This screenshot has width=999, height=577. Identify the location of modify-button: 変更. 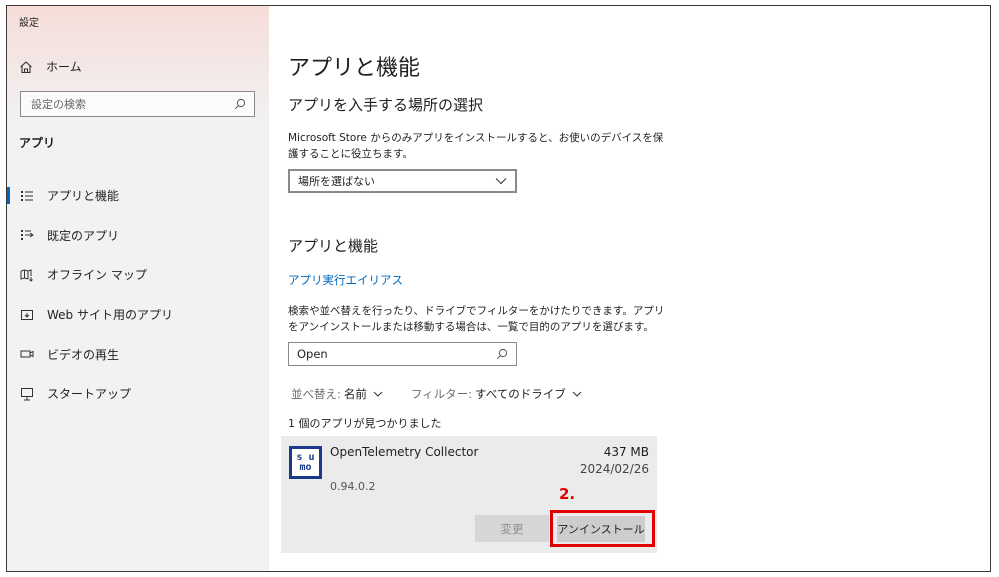
(512, 528).